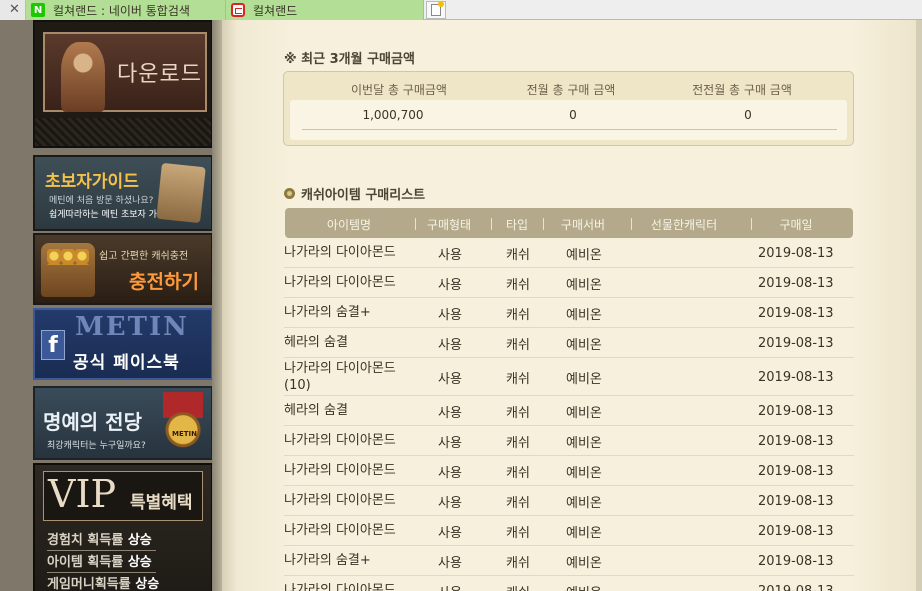  Describe the element at coordinates (684, 225) in the screenshot. I see `col-gift-character: 선물한캐릭터` at that location.